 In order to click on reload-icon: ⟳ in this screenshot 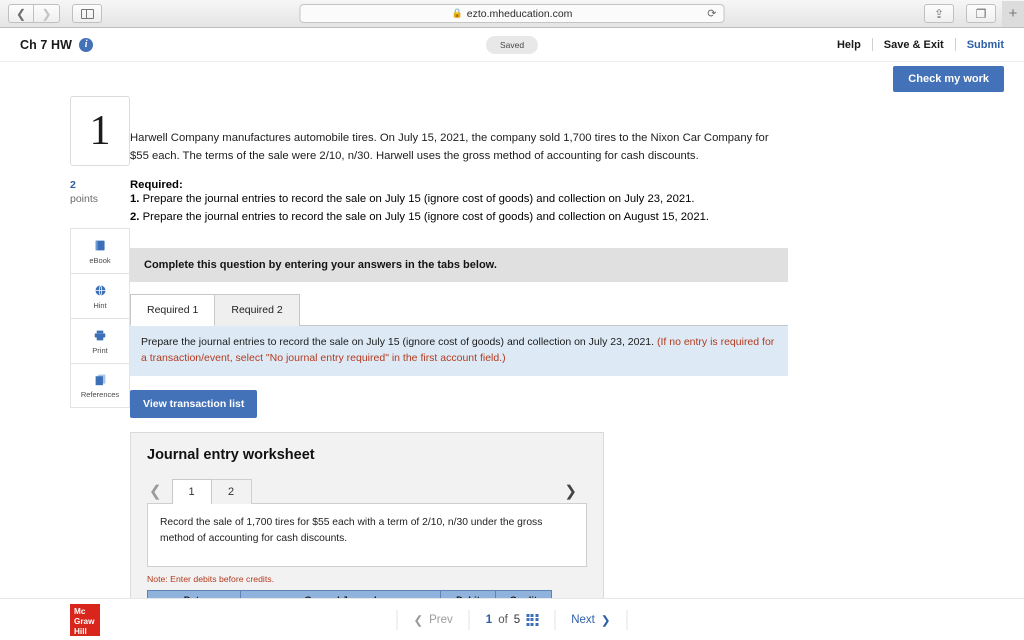, I will do `click(711, 13)`.